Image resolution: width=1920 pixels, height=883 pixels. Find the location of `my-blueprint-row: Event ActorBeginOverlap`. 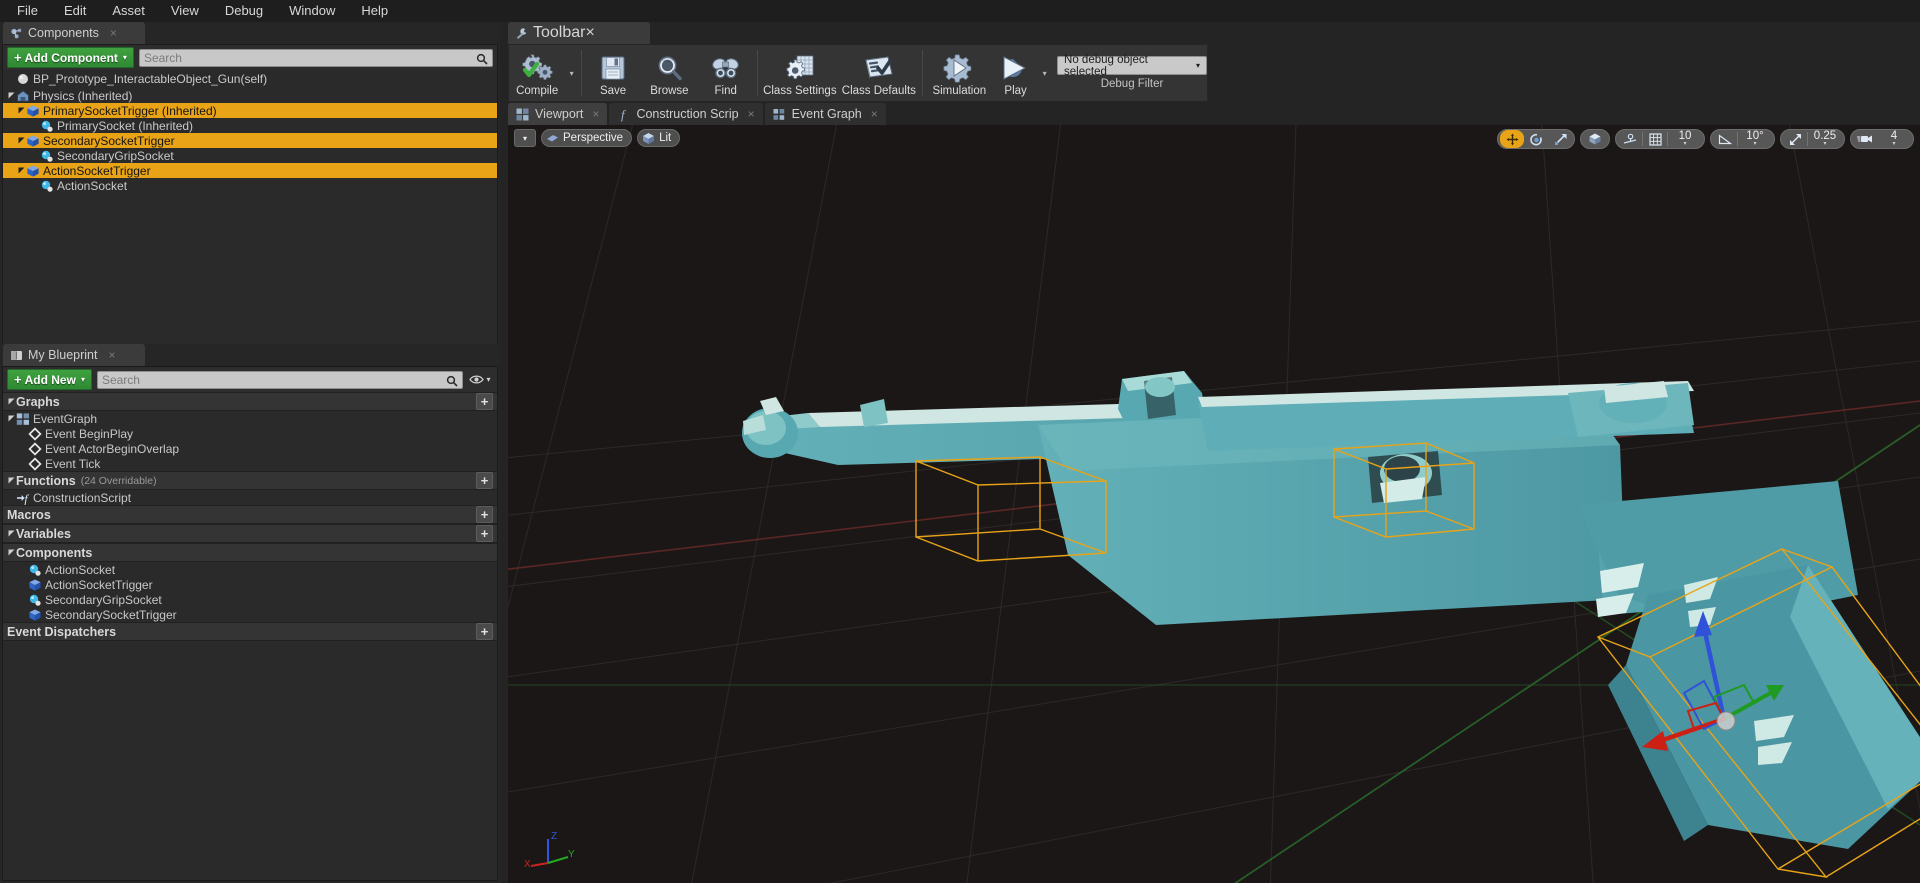

my-blueprint-row: Event ActorBeginOverlap is located at coordinates (250, 448).